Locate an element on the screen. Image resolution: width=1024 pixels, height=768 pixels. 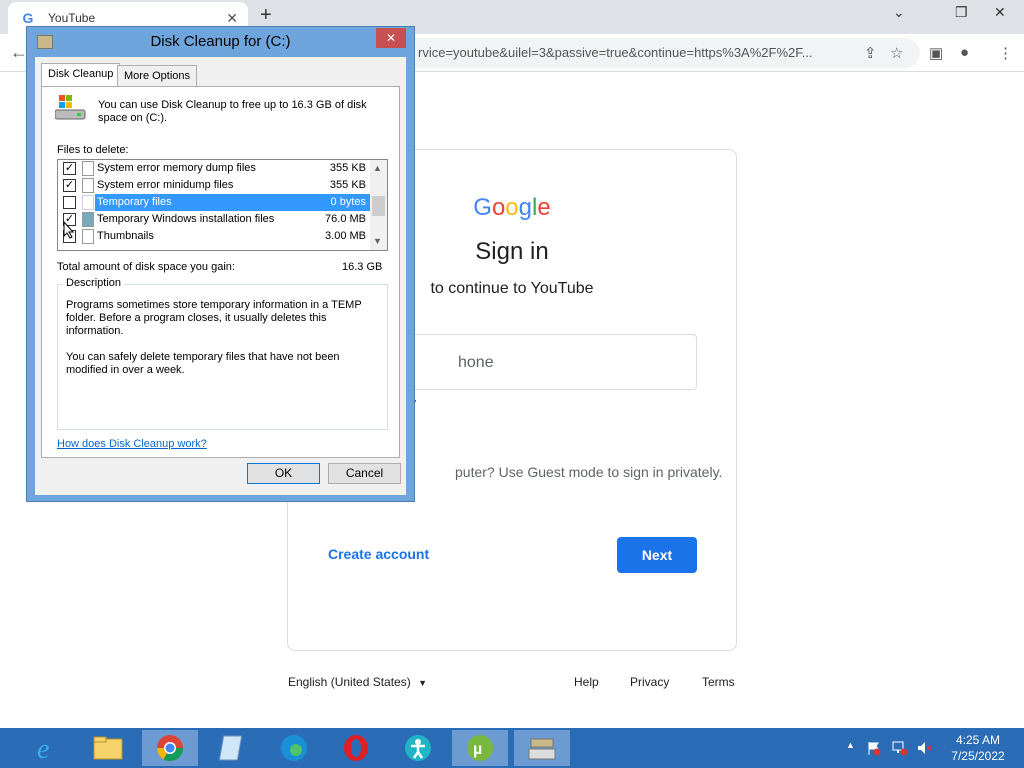
tab-search-chevron-icon: ⌄ is located at coordinates (899, 12).